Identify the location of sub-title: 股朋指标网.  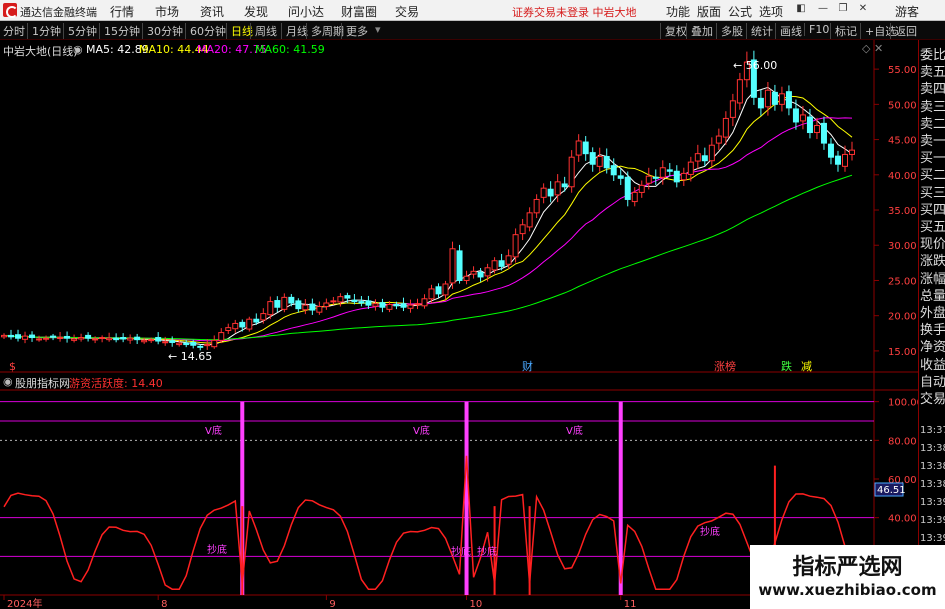
(42, 383).